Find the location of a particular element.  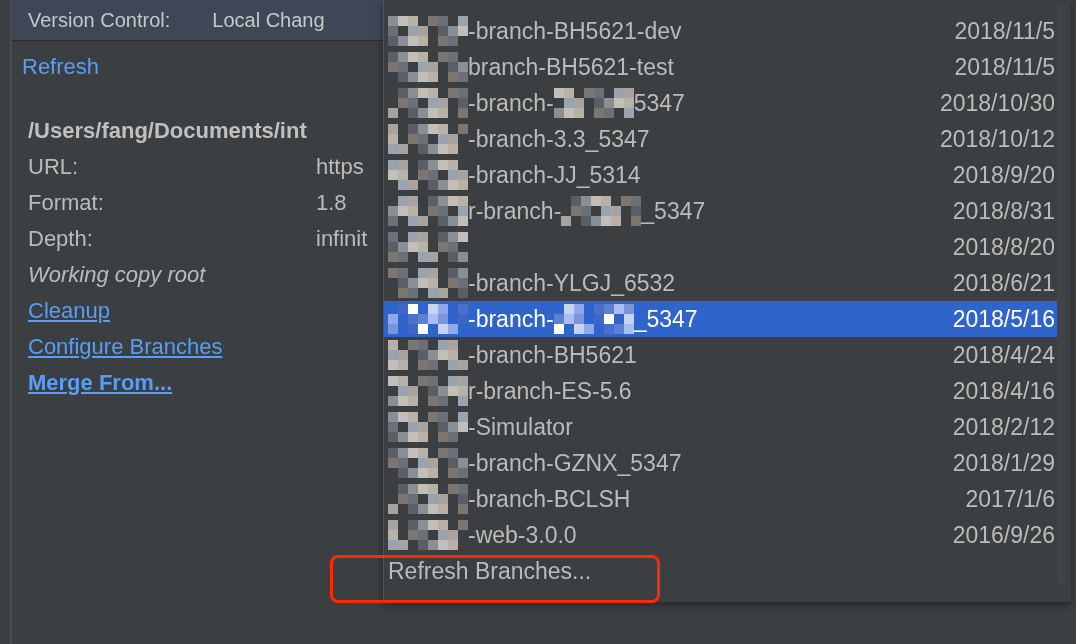

branch-item: -branch-GZNX_5347 2018/1/29 is located at coordinates (722, 463).